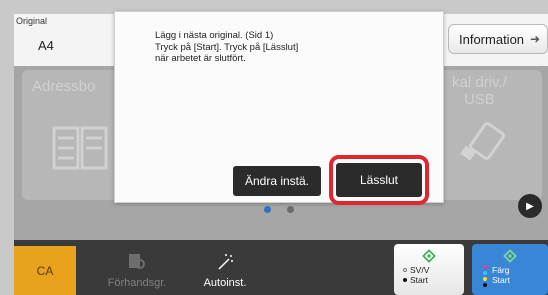  What do you see at coordinates (267, 209) in the screenshot?
I see `page-dot-active` at bounding box center [267, 209].